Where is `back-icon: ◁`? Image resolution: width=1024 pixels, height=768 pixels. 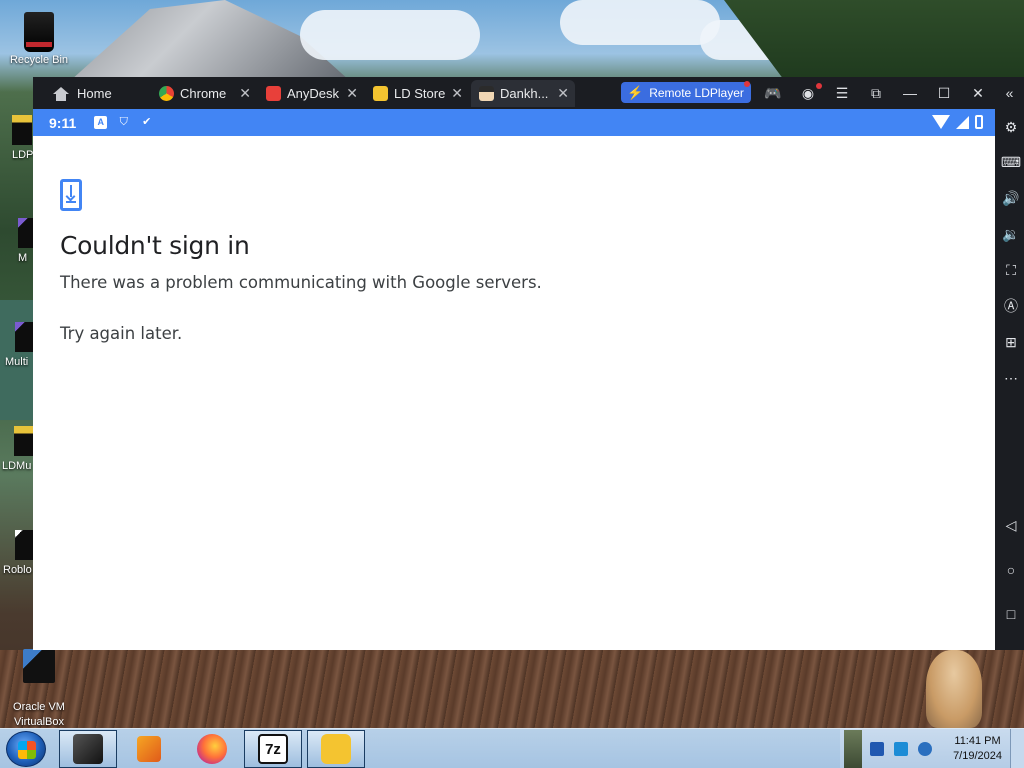 back-icon: ◁ is located at coordinates (1011, 525).